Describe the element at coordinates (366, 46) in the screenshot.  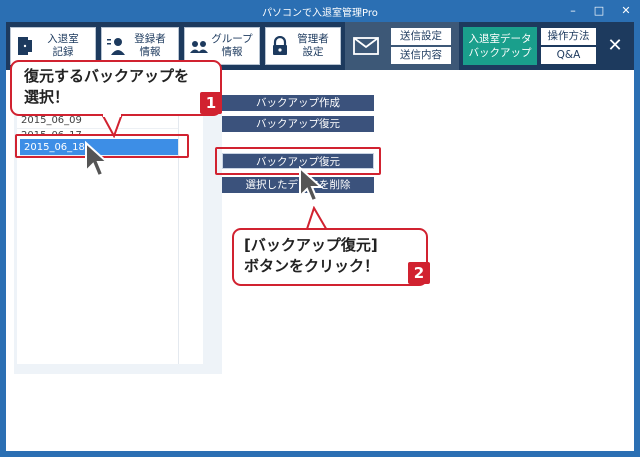
I see `envelope-icon` at that location.